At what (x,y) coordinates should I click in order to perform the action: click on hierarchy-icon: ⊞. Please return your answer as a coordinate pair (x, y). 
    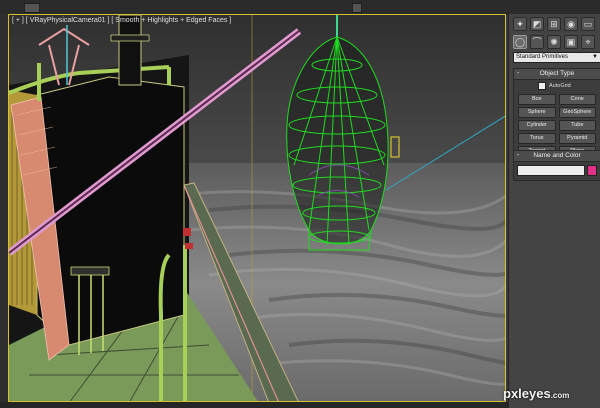
    Looking at the image, I should click on (554, 24).